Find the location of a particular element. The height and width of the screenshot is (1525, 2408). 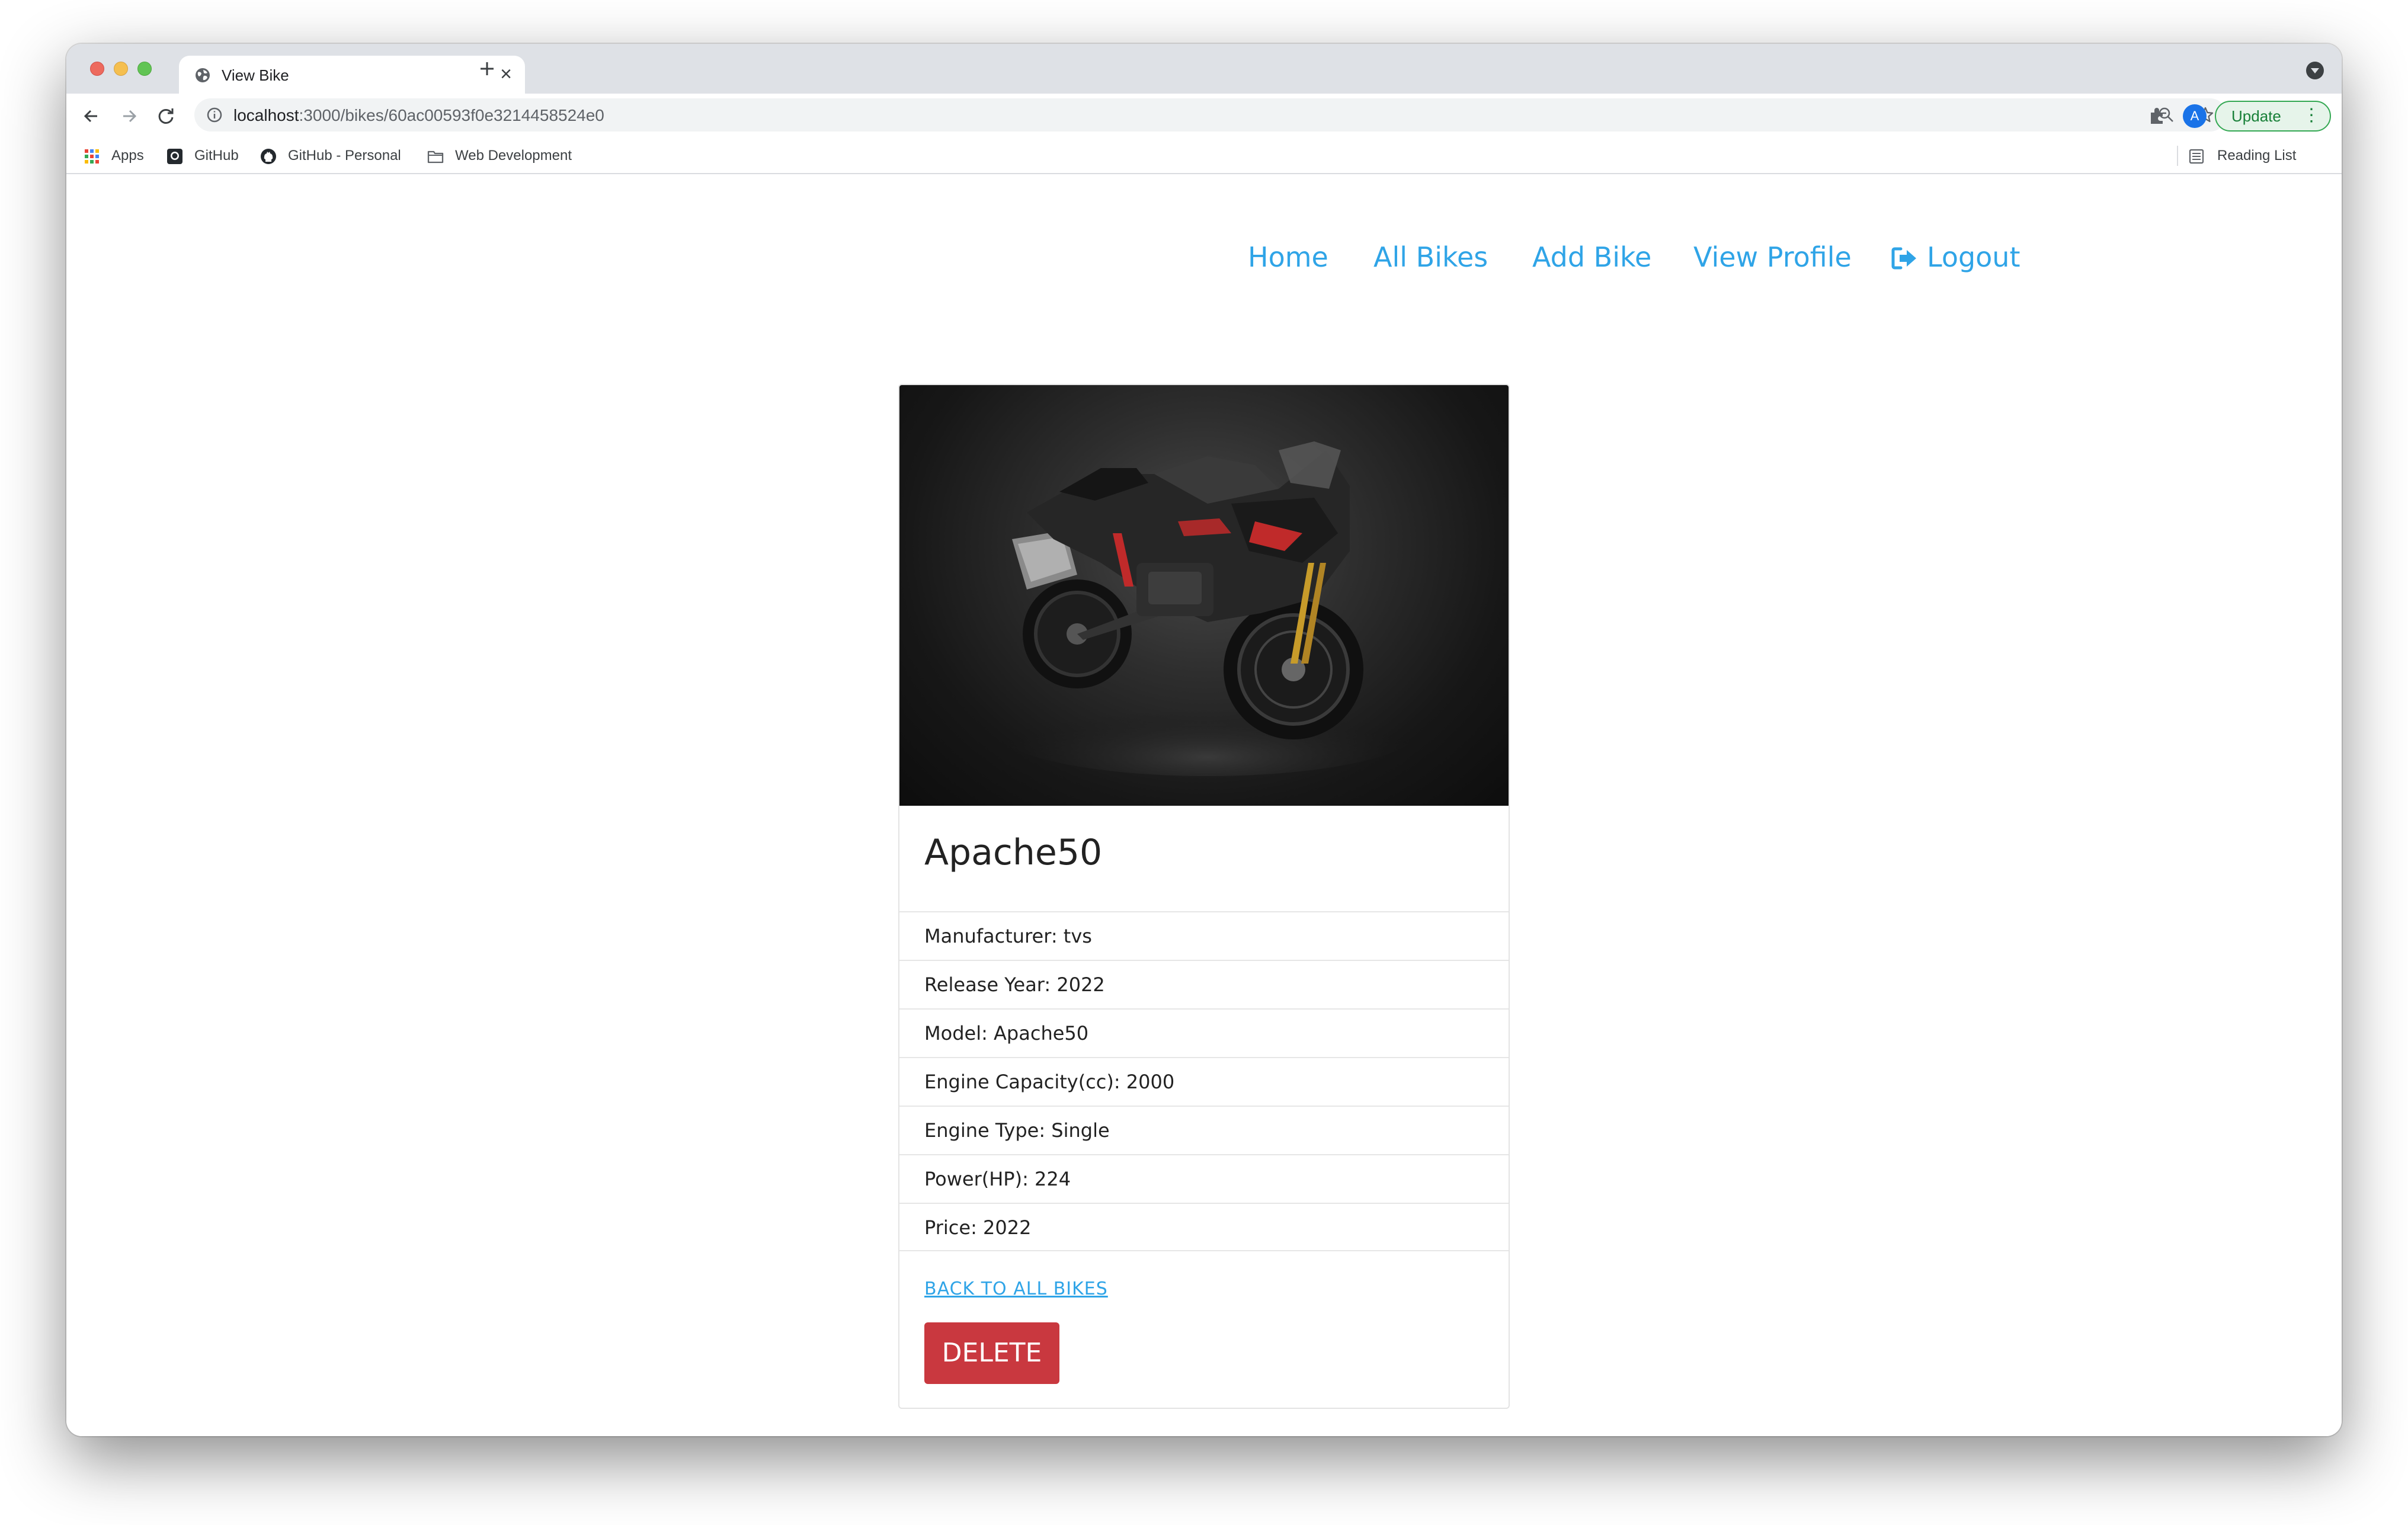

tab-search-icon is located at coordinates (2315, 70).